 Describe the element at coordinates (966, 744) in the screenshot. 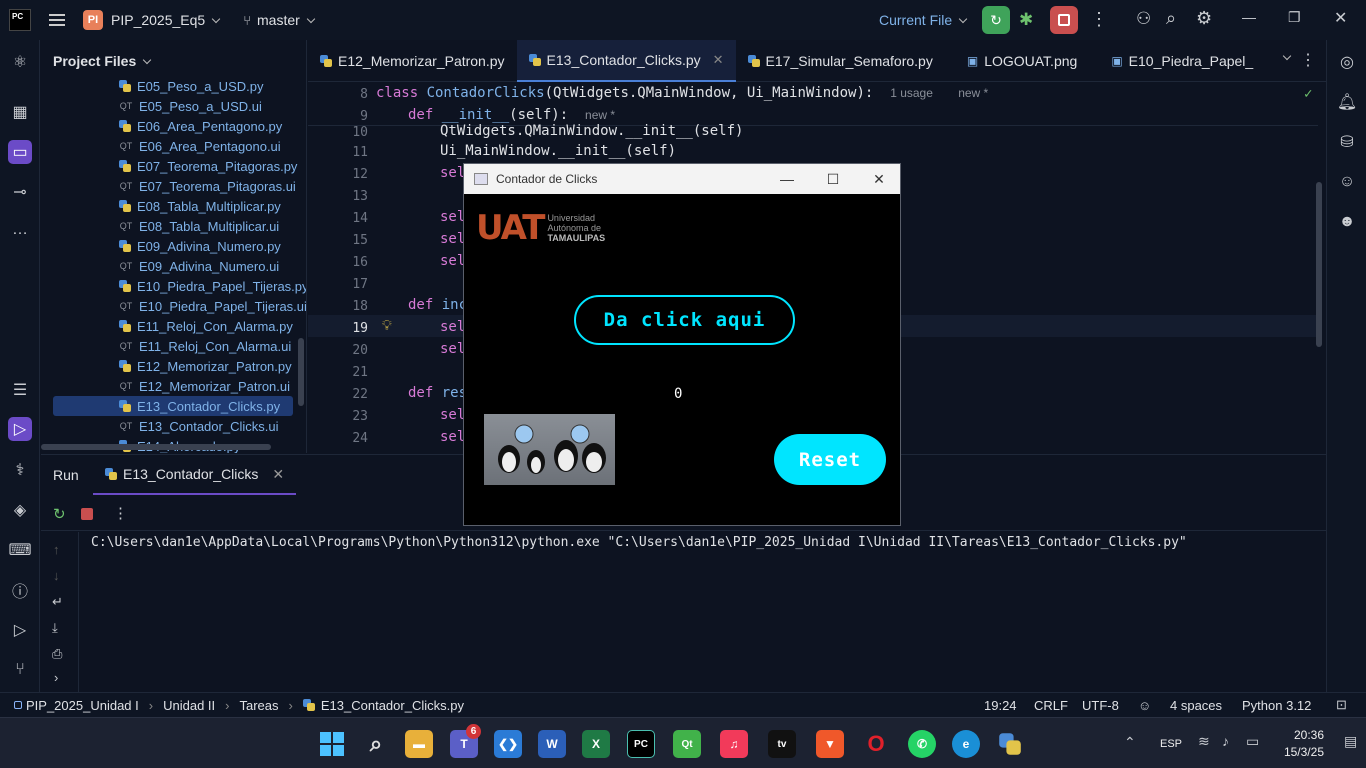

I see `edge-icon: e` at that location.